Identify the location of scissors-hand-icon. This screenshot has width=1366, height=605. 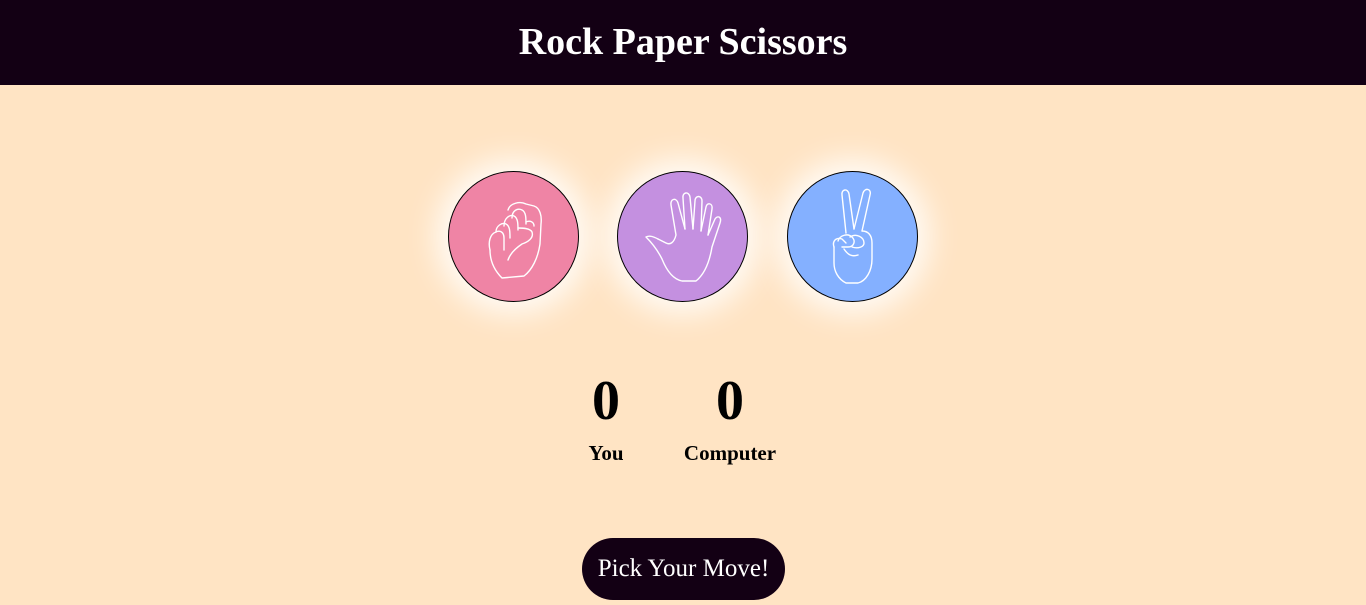
(852, 236).